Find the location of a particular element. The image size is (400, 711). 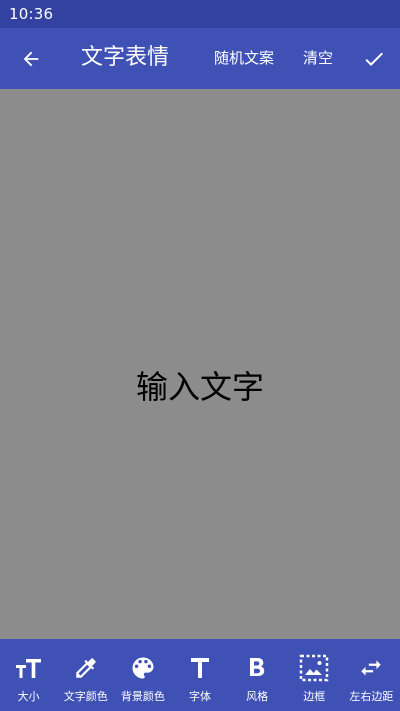

clear-button: 清空 is located at coordinates (318, 58).